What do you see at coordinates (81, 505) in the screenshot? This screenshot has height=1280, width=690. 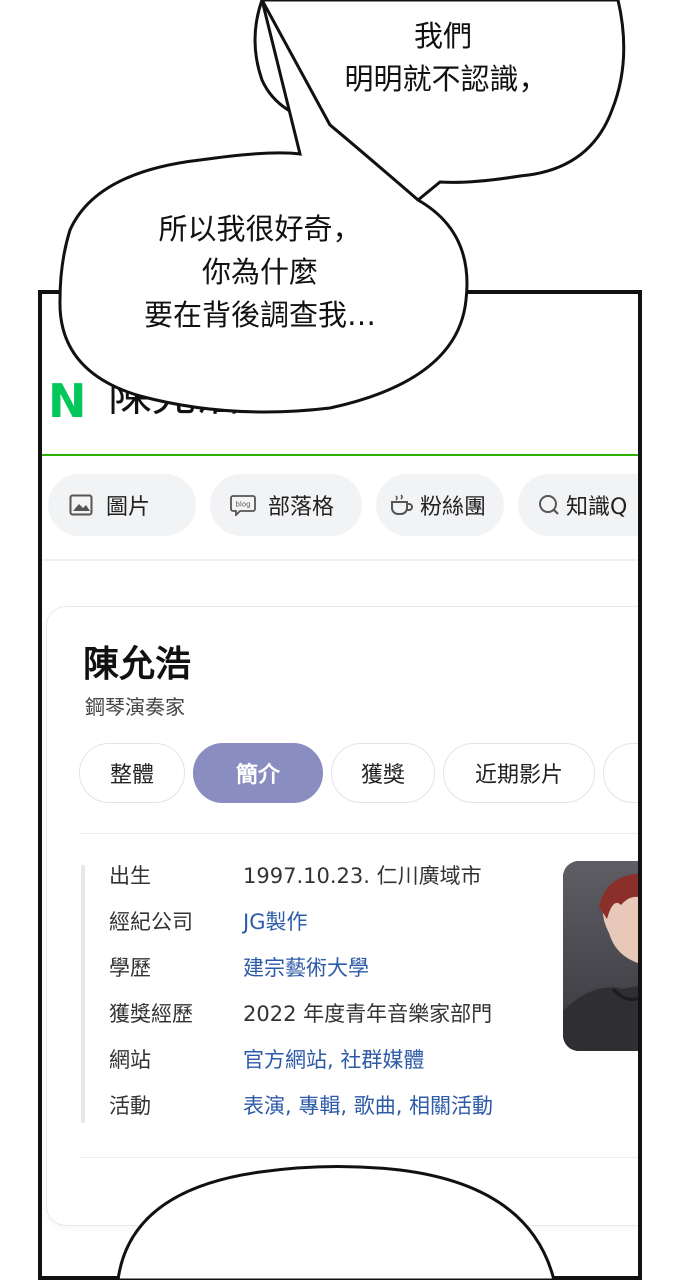 I see `image-icon` at bounding box center [81, 505].